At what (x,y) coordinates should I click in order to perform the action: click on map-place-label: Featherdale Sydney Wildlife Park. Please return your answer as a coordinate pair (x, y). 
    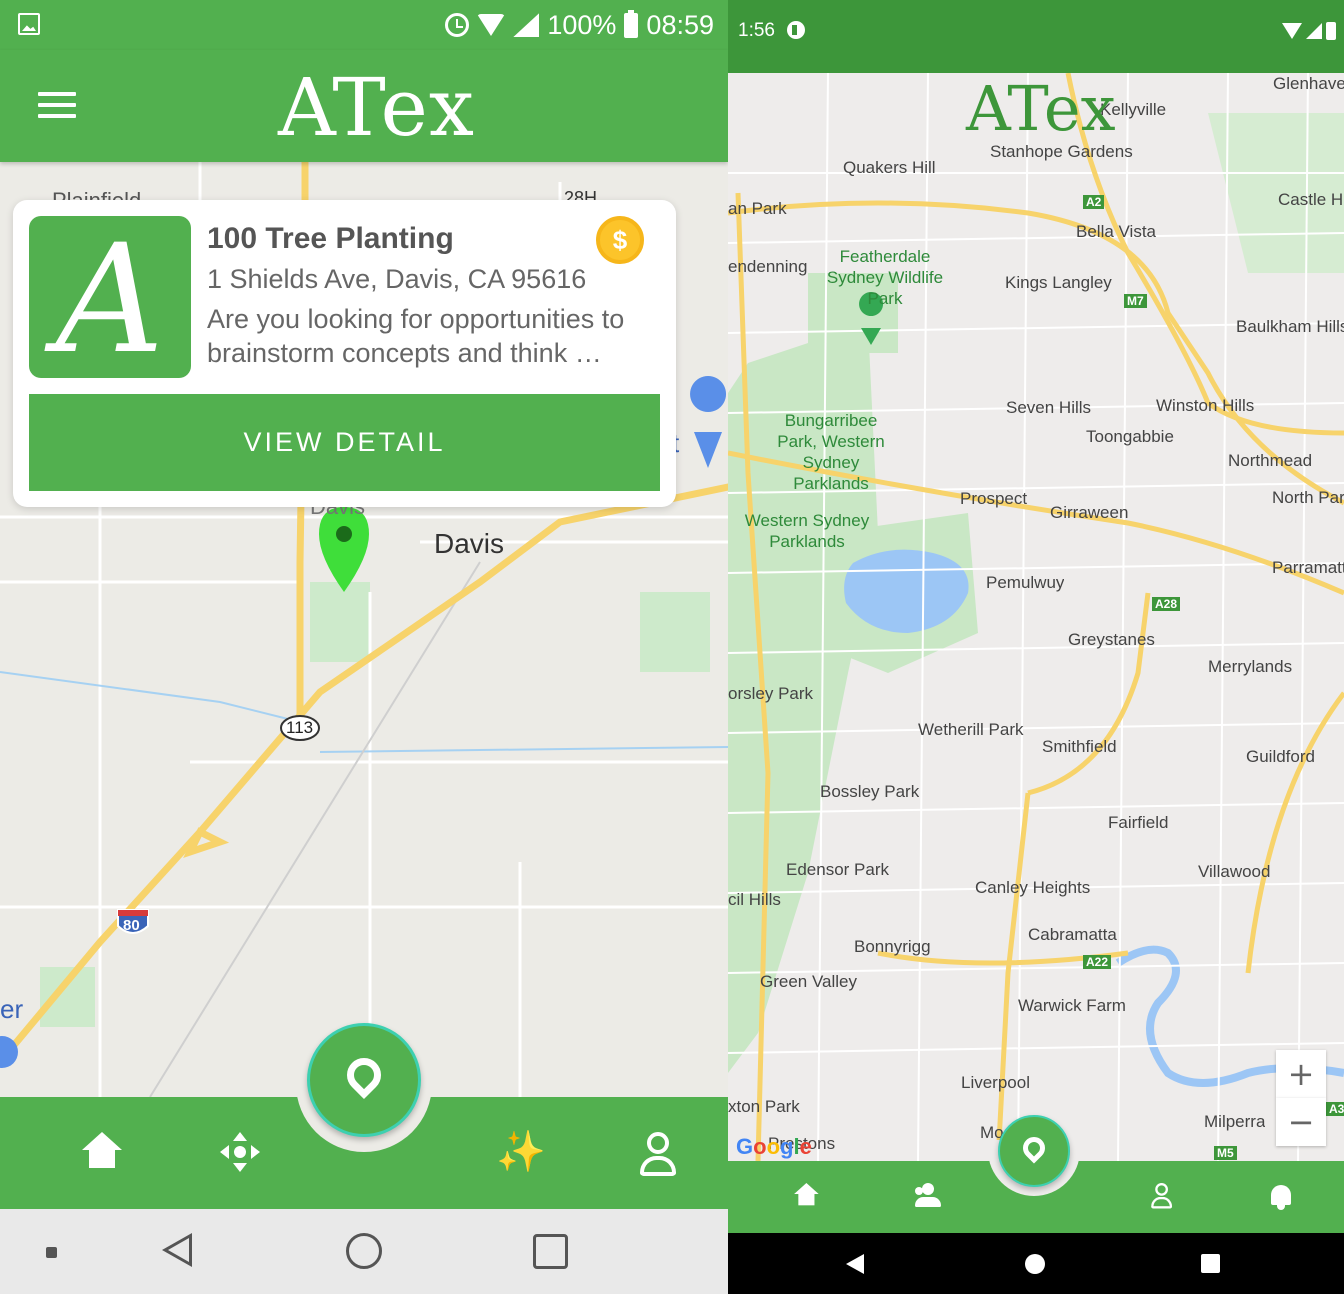
    Looking at the image, I should click on (885, 277).